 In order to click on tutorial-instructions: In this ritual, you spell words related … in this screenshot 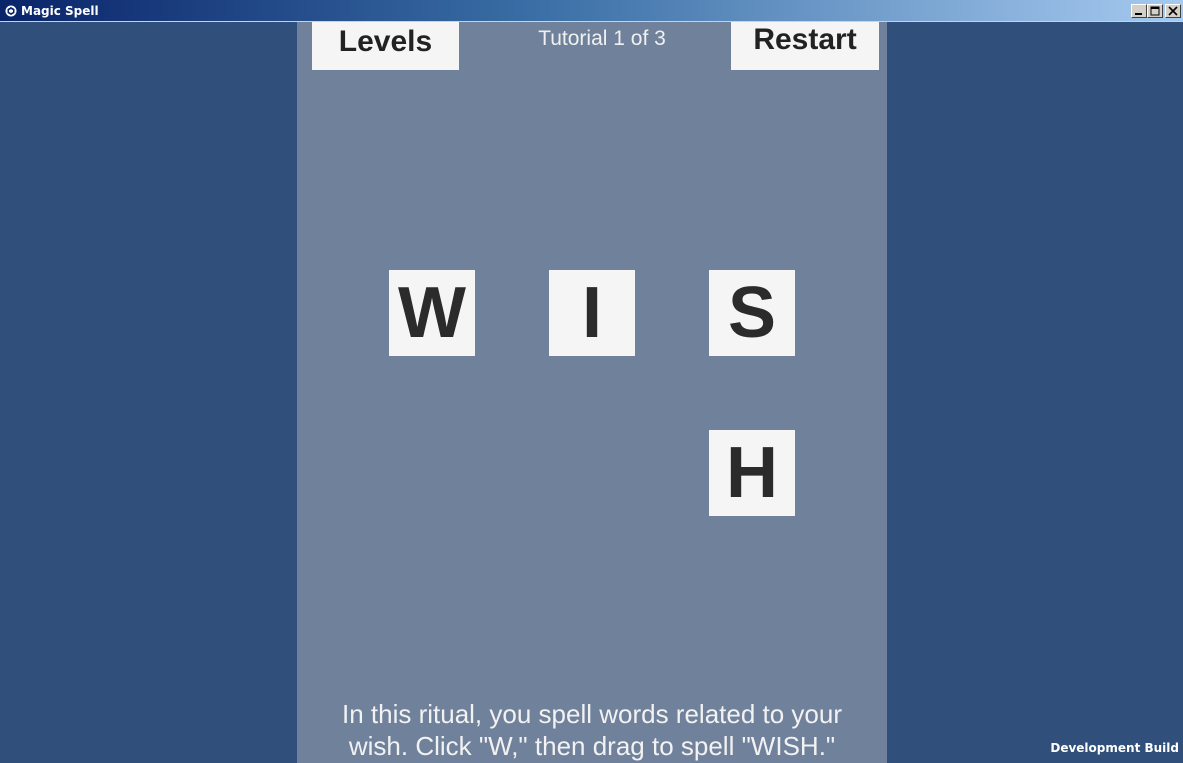, I will do `click(592, 730)`.